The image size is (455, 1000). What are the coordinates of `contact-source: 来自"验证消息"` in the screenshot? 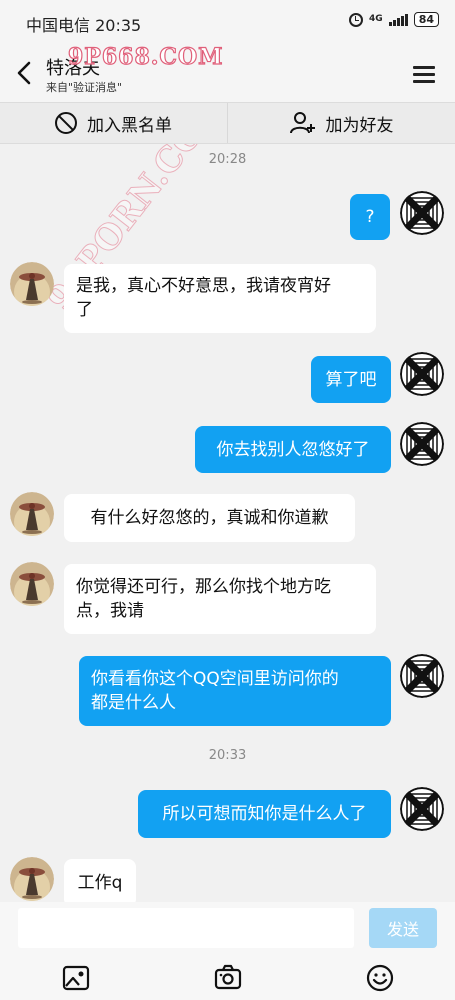 It's located at (84, 87).